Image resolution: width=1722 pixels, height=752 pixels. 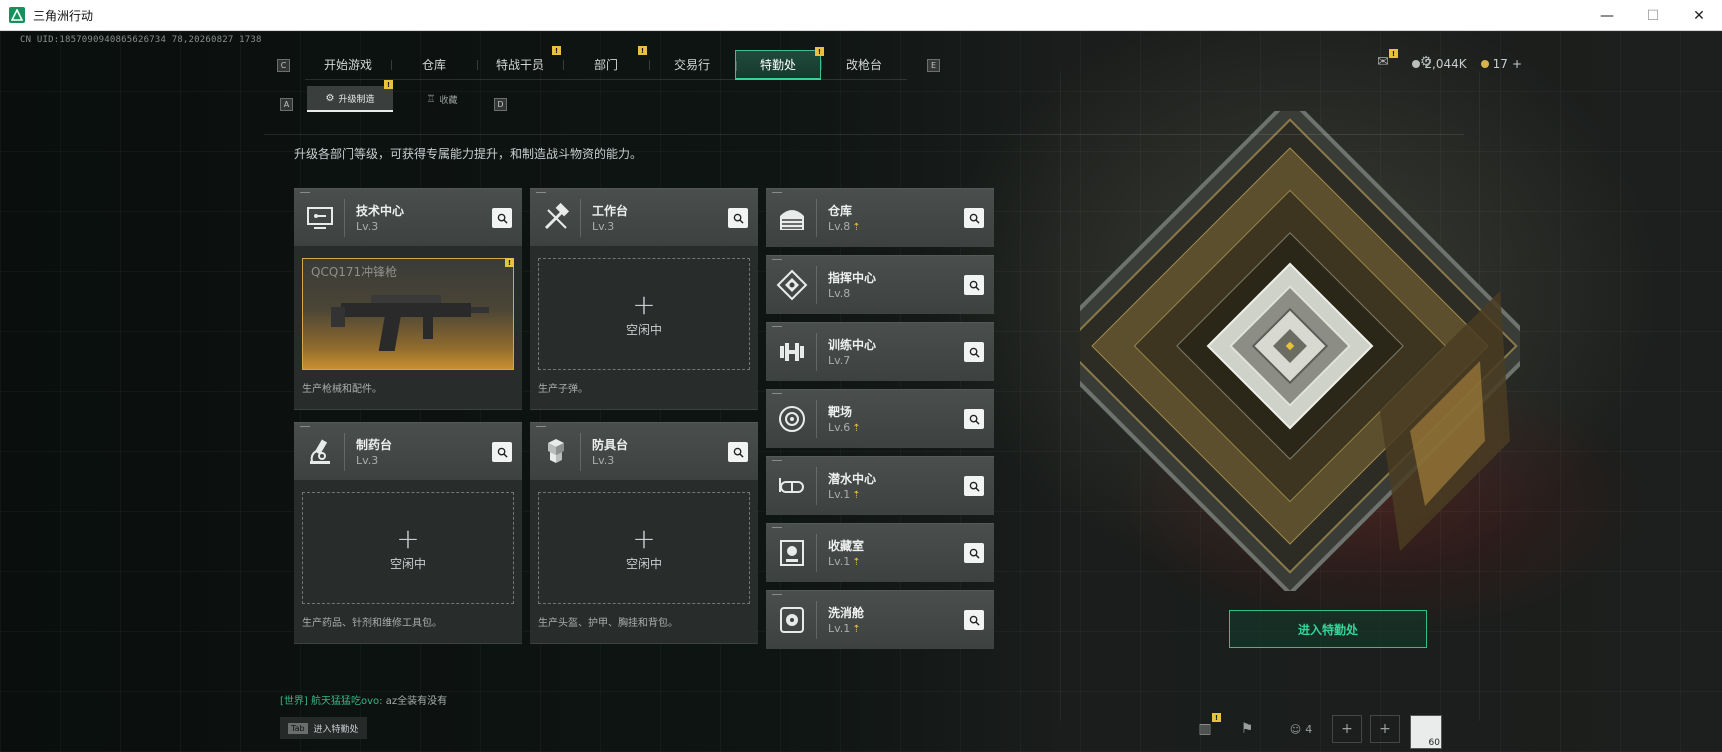 What do you see at coordinates (323, 728) in the screenshot?
I see `tab-hint-button: Tab 进入特勤处` at bounding box center [323, 728].